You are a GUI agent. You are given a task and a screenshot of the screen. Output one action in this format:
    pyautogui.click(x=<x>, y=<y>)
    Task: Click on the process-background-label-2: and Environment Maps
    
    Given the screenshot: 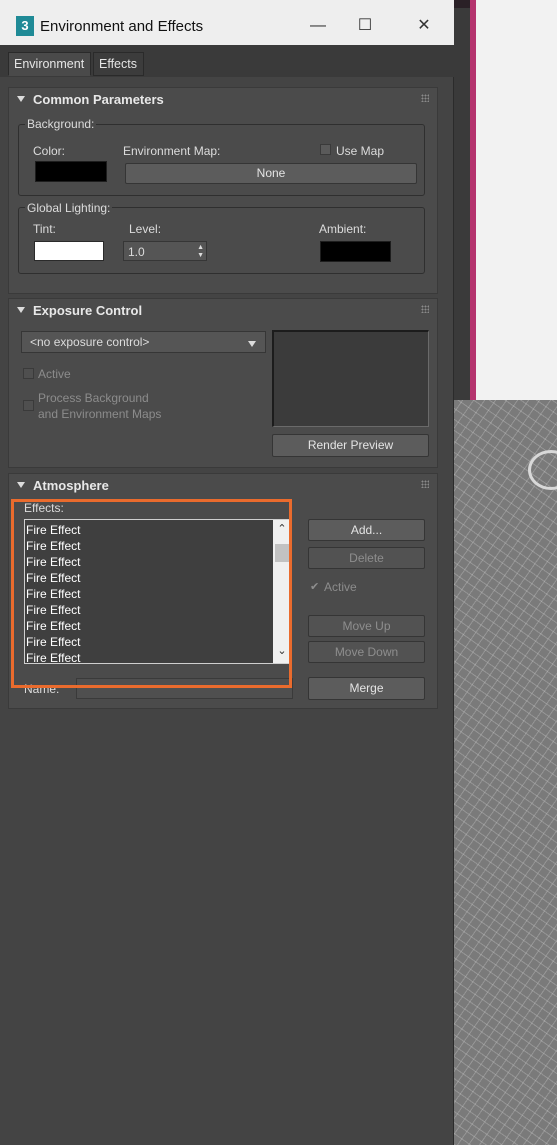 What is the action you would take?
    pyautogui.click(x=100, y=414)
    